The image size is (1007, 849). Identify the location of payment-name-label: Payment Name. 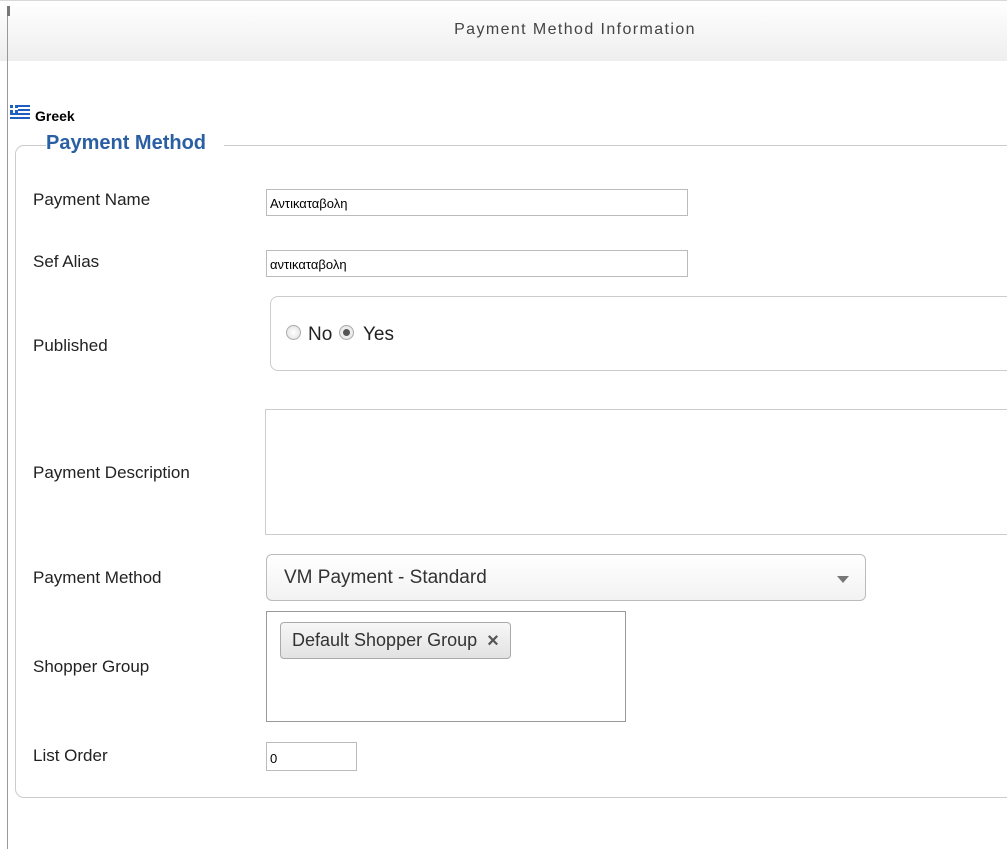
(92, 199).